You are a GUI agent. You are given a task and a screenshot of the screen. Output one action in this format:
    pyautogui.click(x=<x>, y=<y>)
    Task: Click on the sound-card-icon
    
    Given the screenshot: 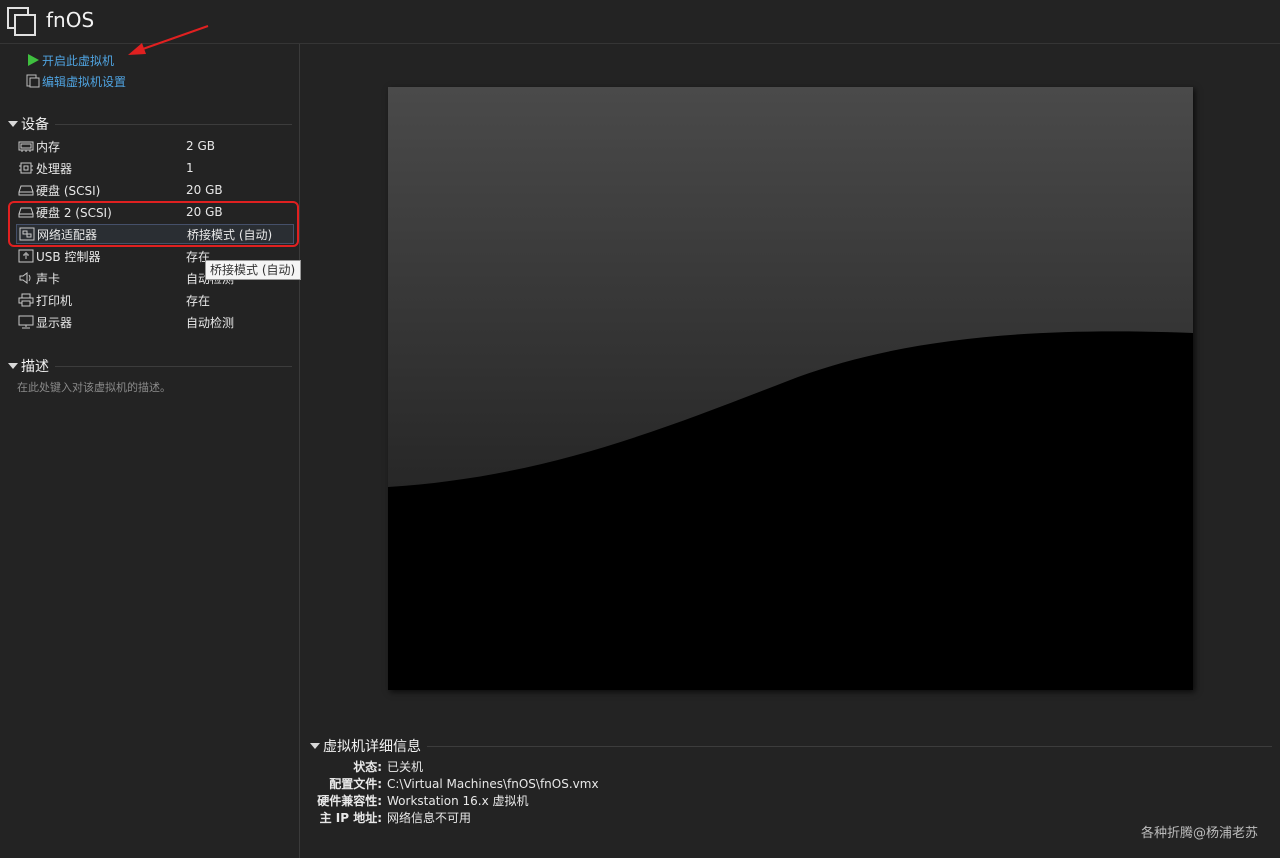 What is the action you would take?
    pyautogui.click(x=25, y=278)
    